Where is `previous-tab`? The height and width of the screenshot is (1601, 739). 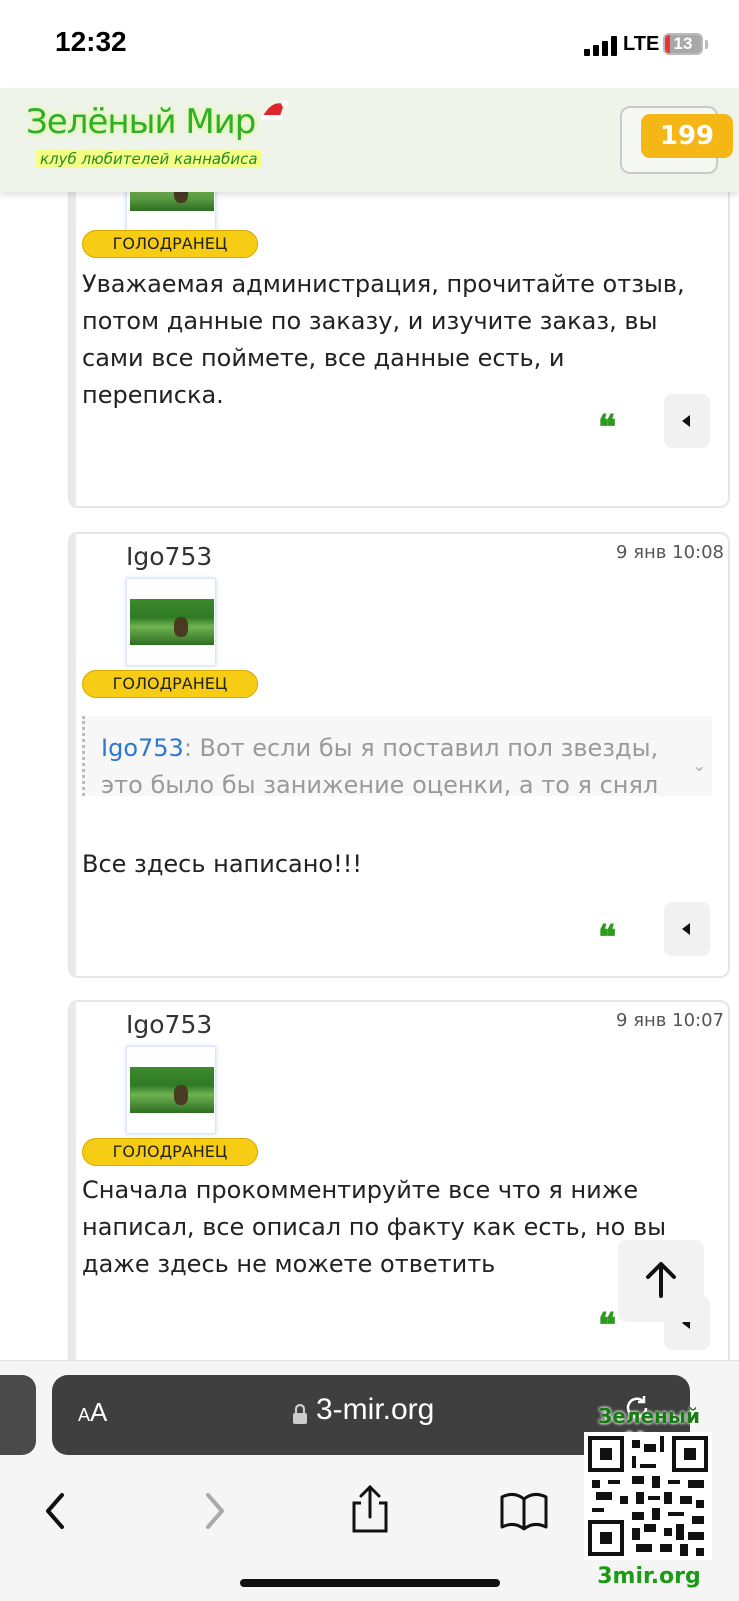 previous-tab is located at coordinates (18, 1415).